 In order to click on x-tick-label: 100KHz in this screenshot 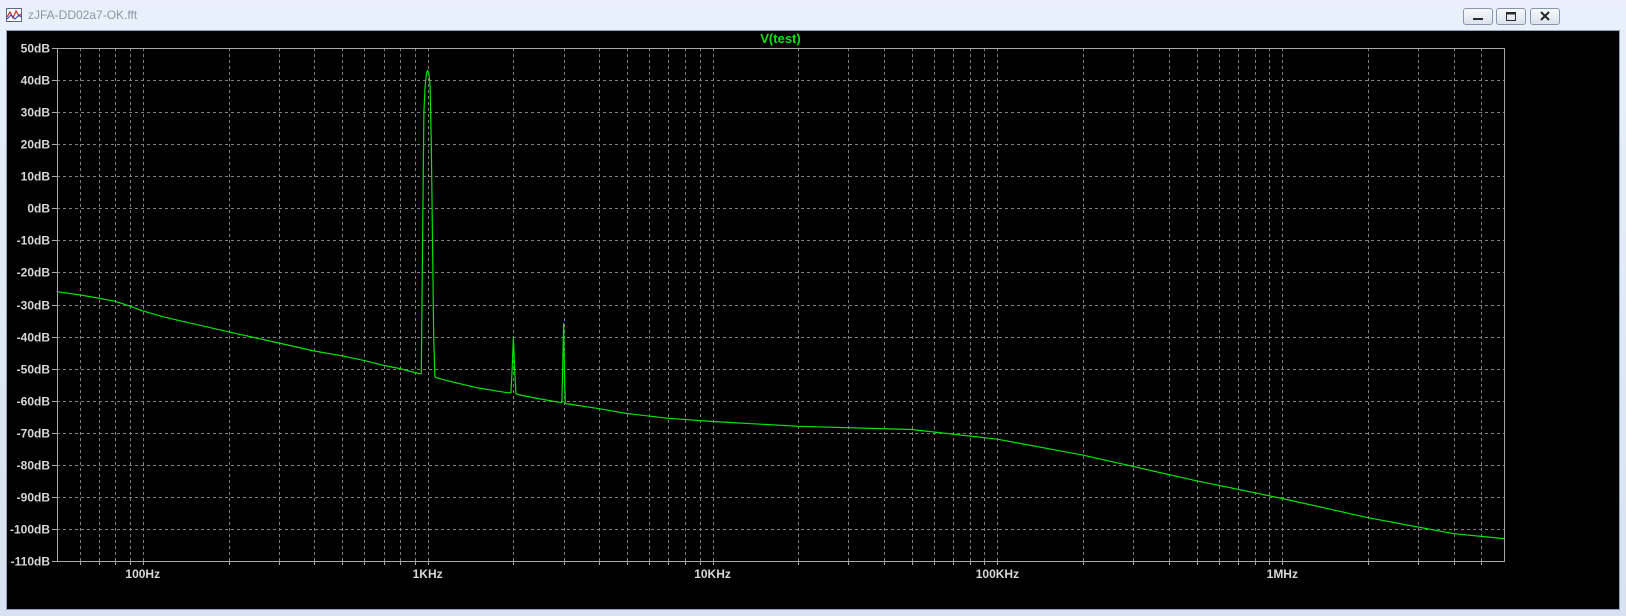, I will do `click(997, 574)`.